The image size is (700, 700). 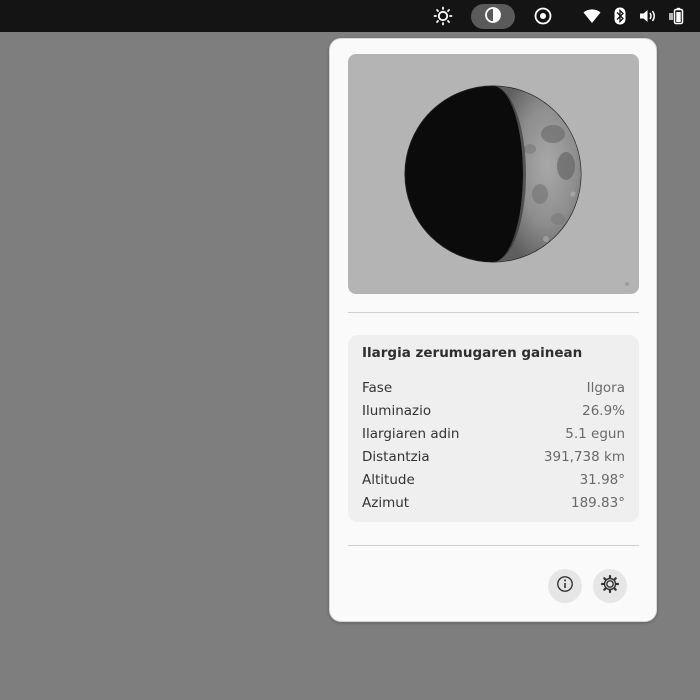 I want to click on night-light-icon, so click(x=493, y=17).